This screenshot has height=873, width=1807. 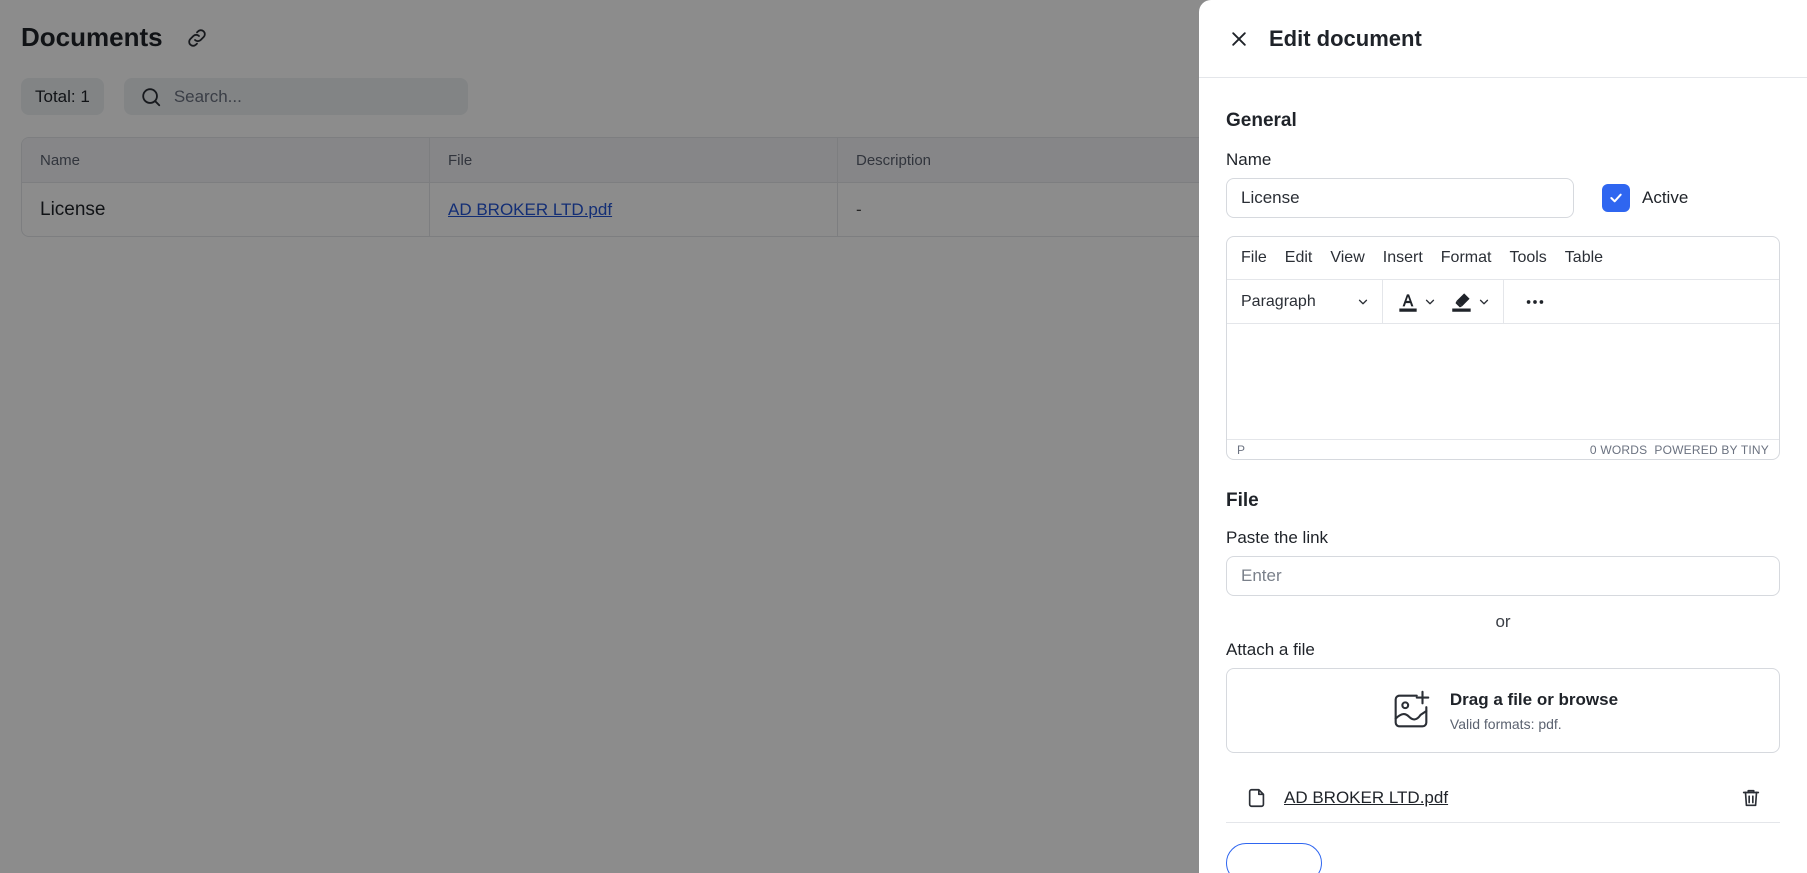 What do you see at coordinates (1249, 159) in the screenshot?
I see `name-label: Name` at bounding box center [1249, 159].